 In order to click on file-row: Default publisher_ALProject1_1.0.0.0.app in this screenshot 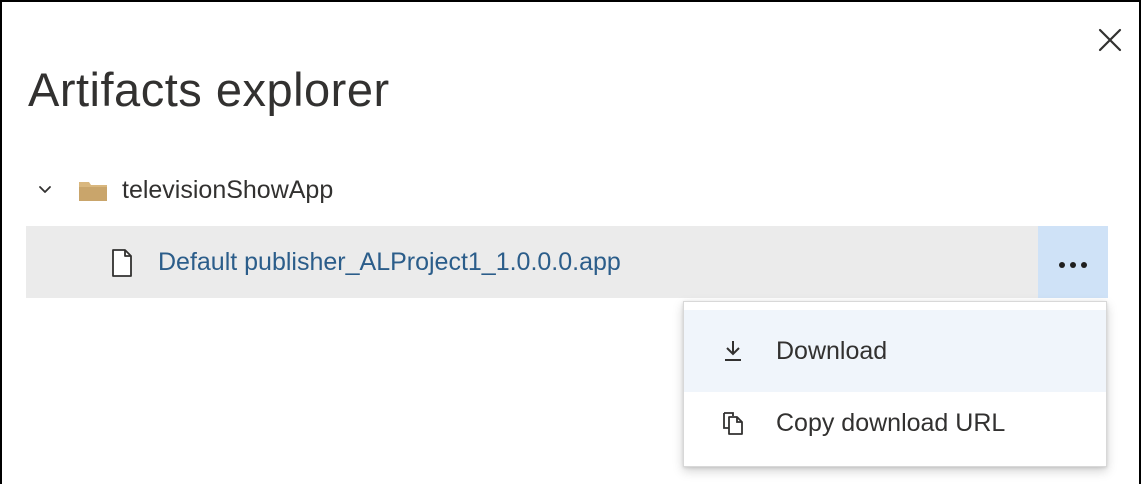, I will do `click(567, 262)`.